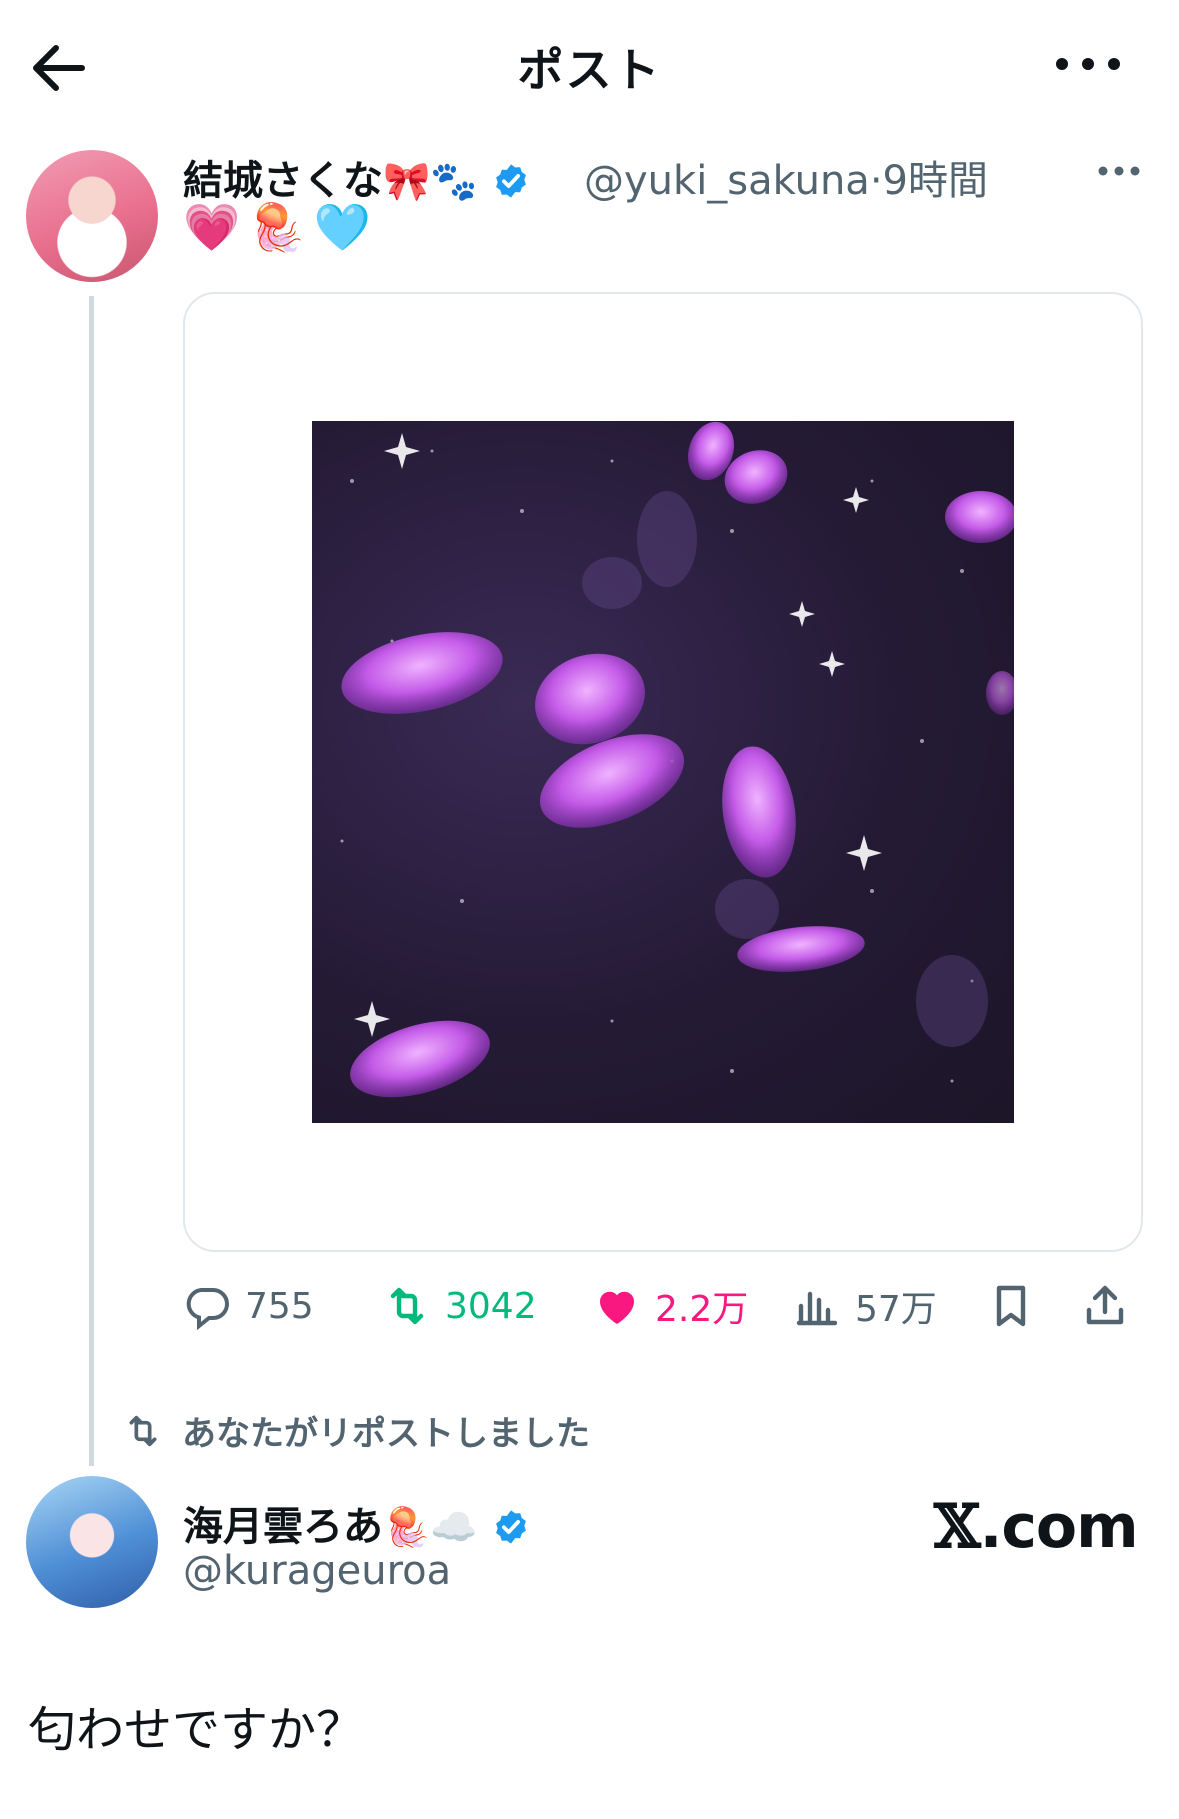 The image size is (1179, 1819). I want to click on x-com-watermark: 𝕏.com, so click(1036, 1527).